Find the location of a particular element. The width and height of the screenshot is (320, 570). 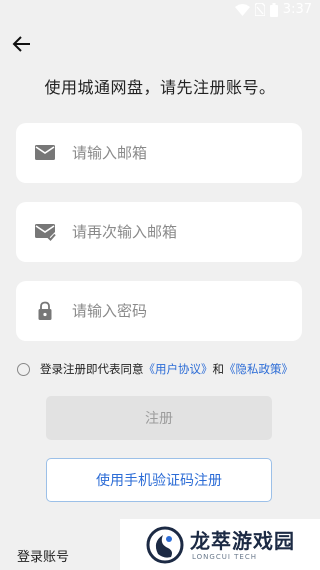

agree-radio is located at coordinates (23, 369).